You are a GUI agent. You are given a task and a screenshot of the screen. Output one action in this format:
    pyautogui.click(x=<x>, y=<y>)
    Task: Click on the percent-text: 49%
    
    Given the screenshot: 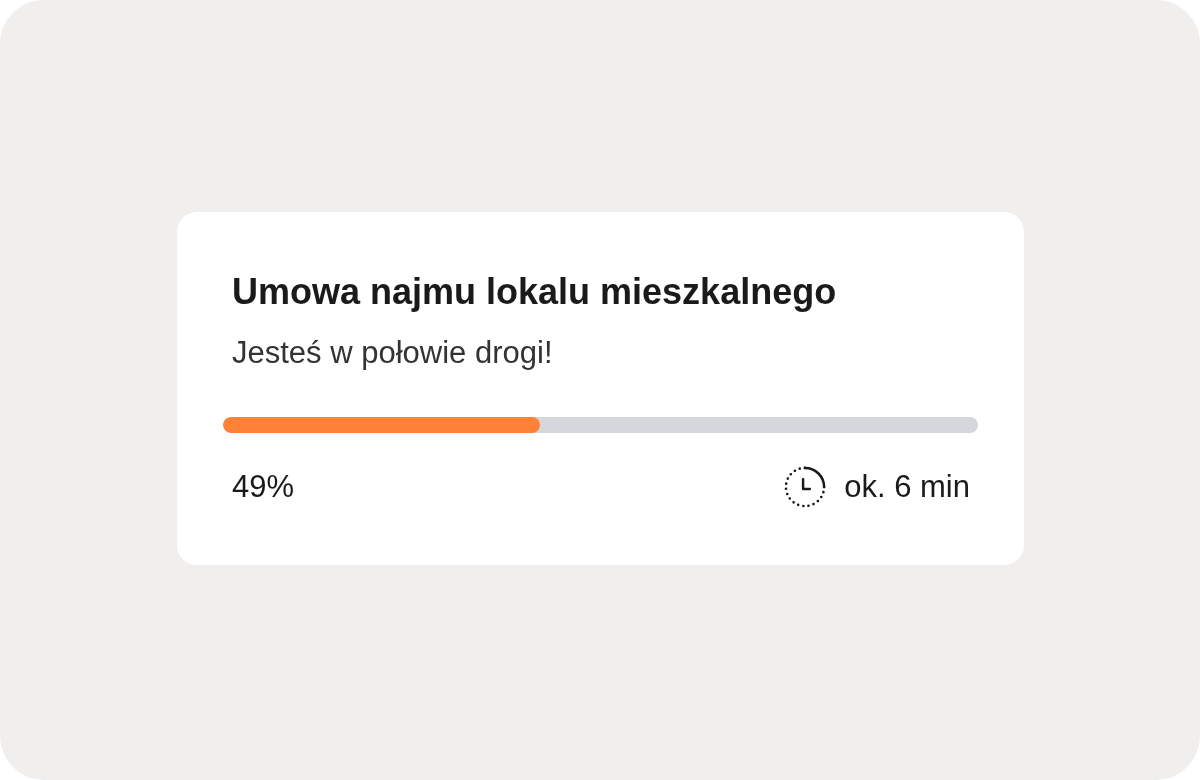 What is the action you would take?
    pyautogui.click(x=263, y=487)
    